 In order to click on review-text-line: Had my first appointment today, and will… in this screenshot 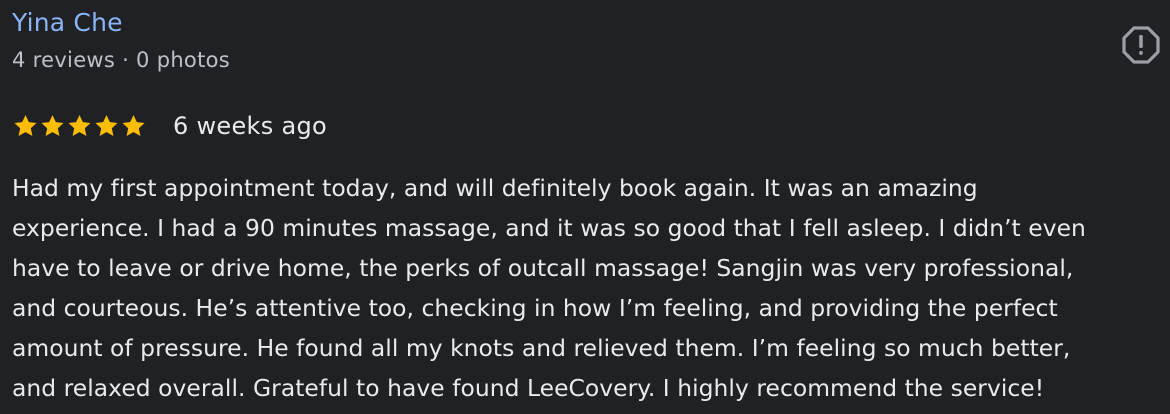, I will do `click(495, 188)`.